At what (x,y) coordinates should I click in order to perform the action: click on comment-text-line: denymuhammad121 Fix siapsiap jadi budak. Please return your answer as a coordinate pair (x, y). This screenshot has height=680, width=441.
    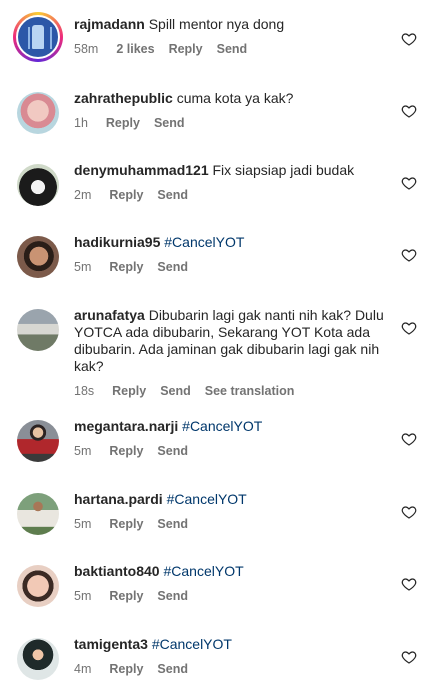
    Looking at the image, I should click on (233, 170).